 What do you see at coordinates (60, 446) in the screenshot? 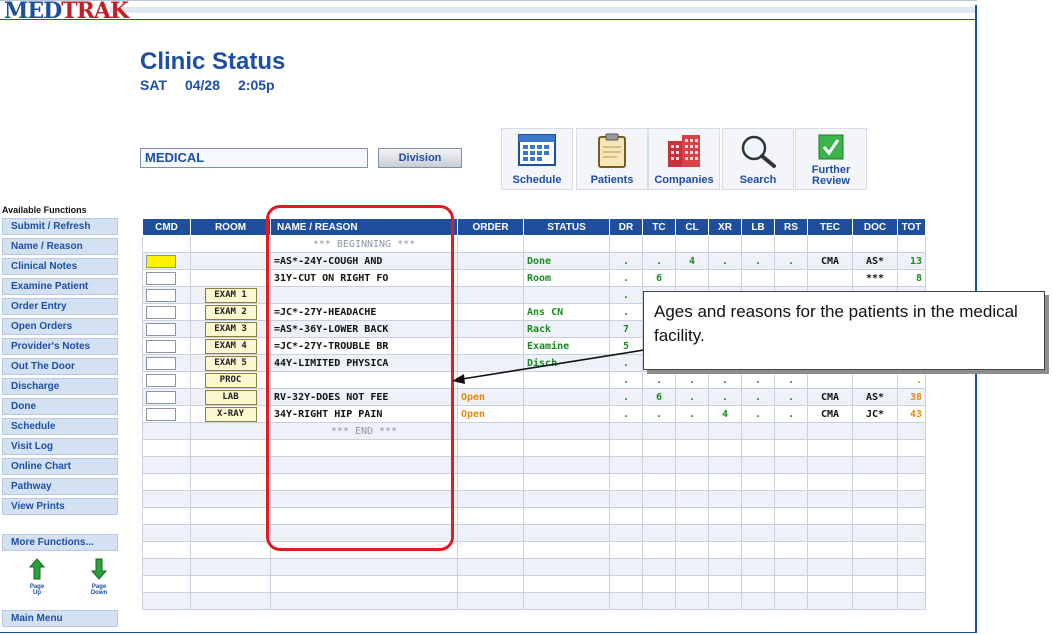
I see `sidebar-item-visit-log: Visit Log` at bounding box center [60, 446].